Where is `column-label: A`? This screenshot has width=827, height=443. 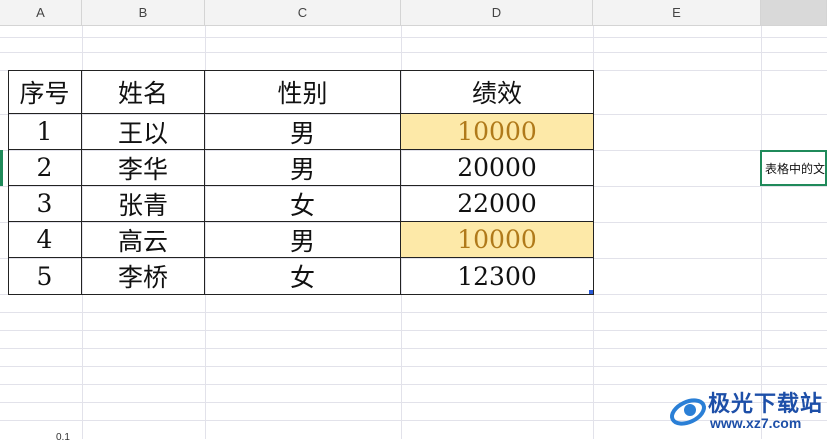
column-label: A is located at coordinates (40, 12).